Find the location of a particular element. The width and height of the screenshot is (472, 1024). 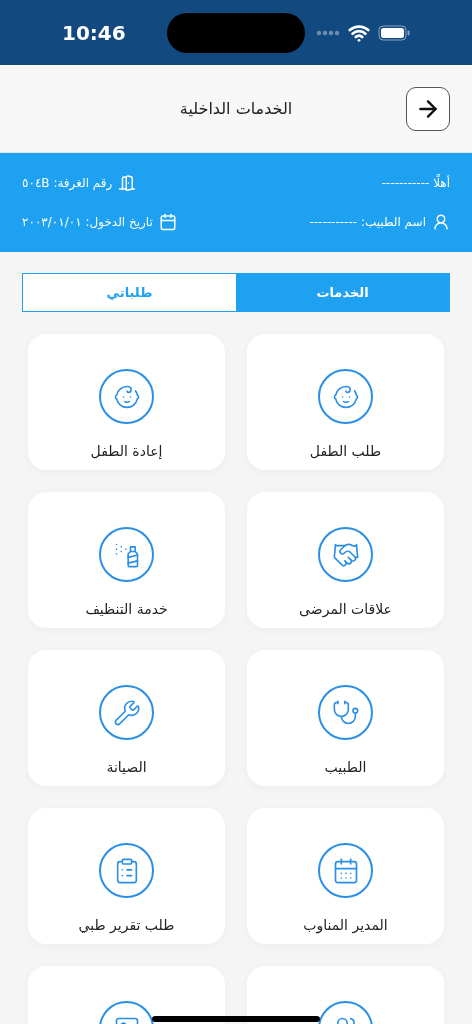

handshake-icon is located at coordinates (345, 554).